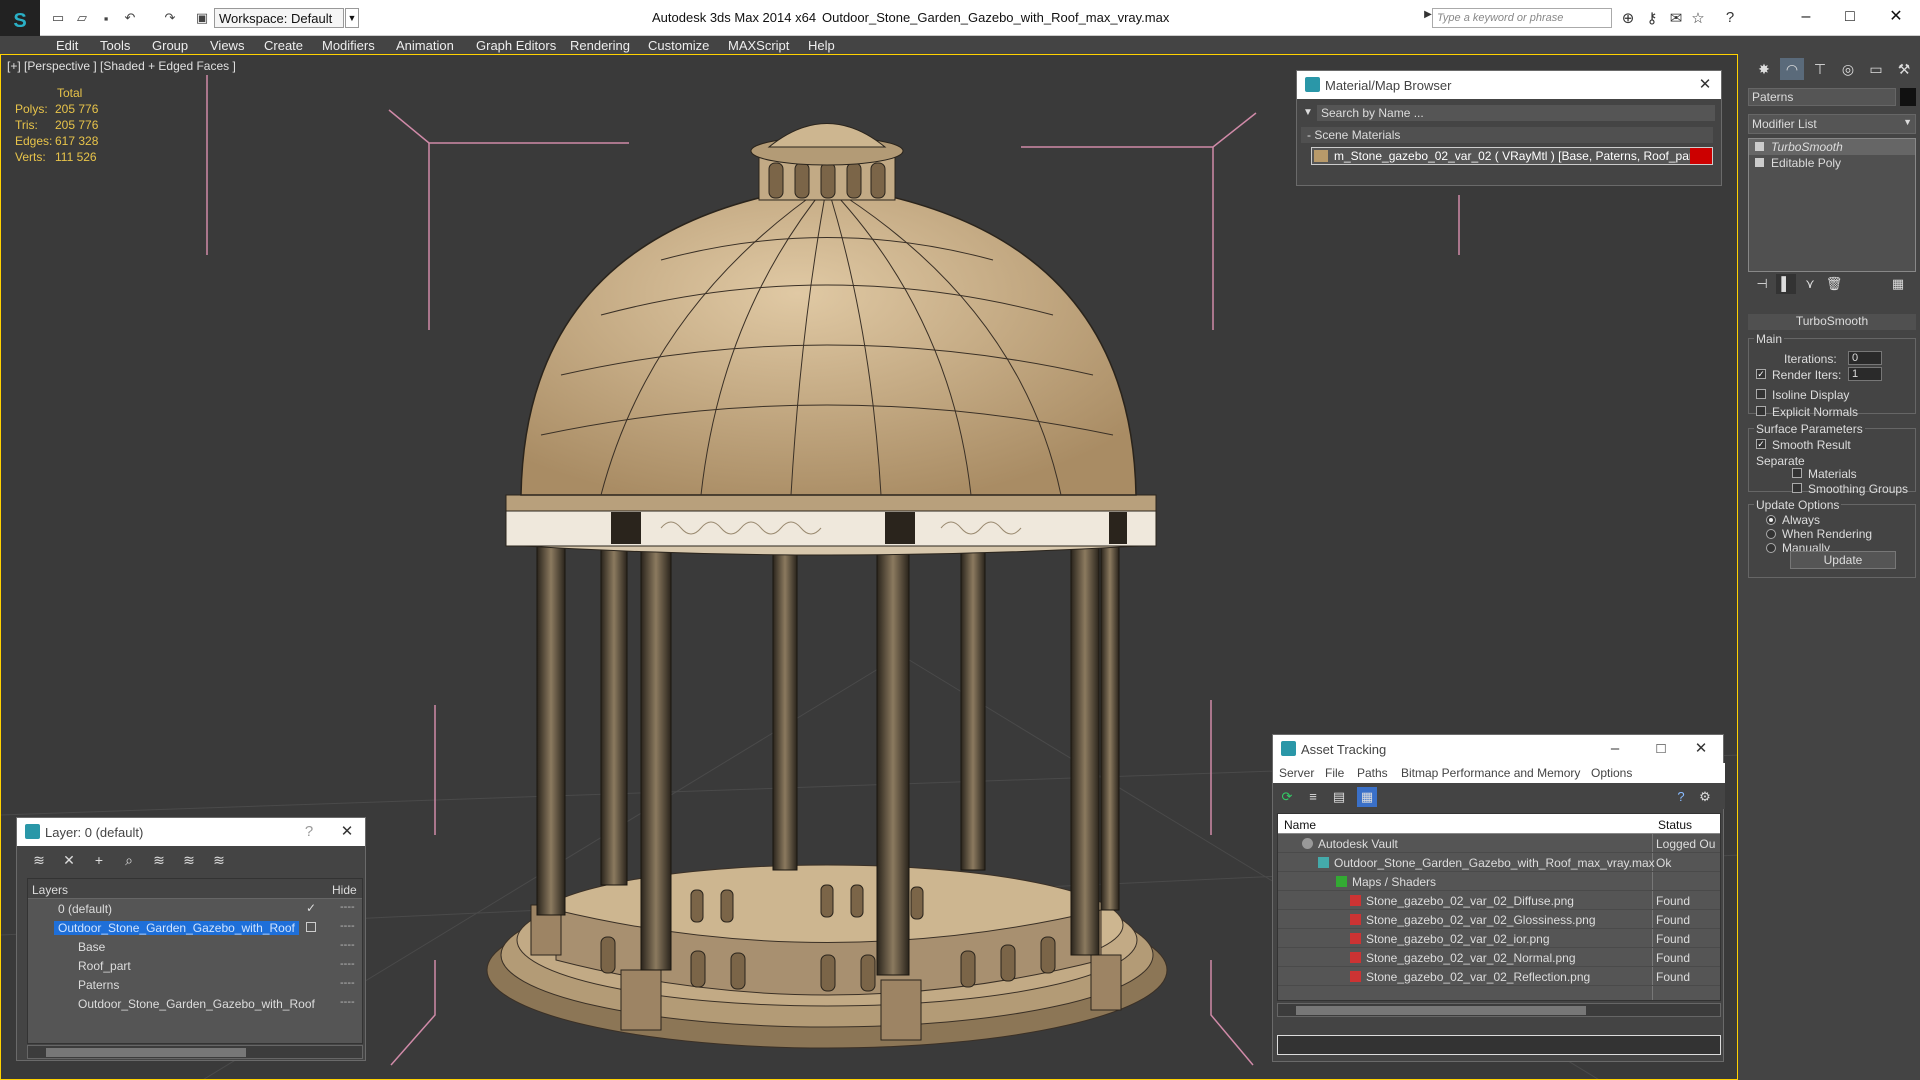 The height and width of the screenshot is (1080, 1920). Describe the element at coordinates (1834, 284) in the screenshot. I see `remove-modifier-icon: 🗑` at that location.